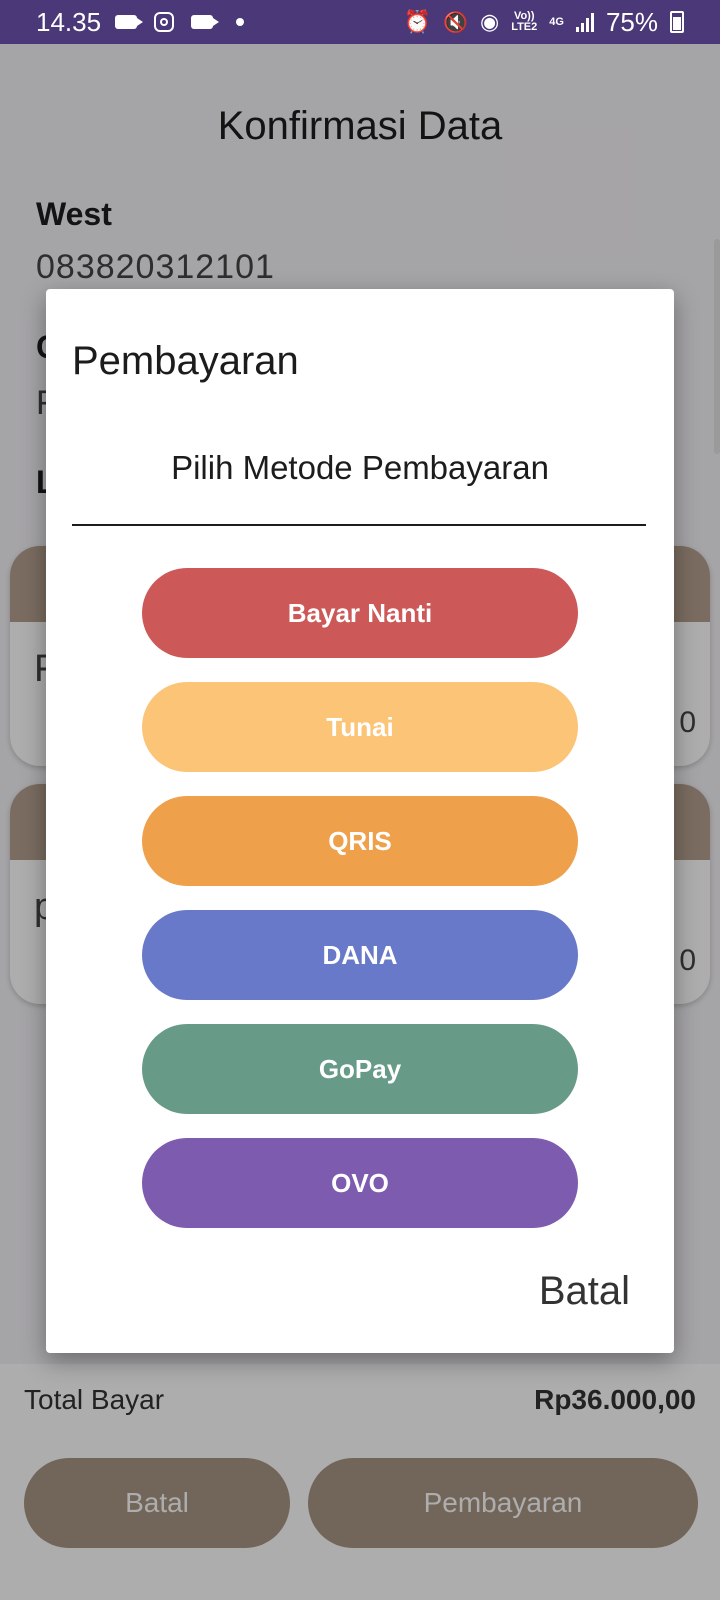 The width and height of the screenshot is (720, 1600). What do you see at coordinates (360, 955) in the screenshot?
I see `dana-button: DANA` at bounding box center [360, 955].